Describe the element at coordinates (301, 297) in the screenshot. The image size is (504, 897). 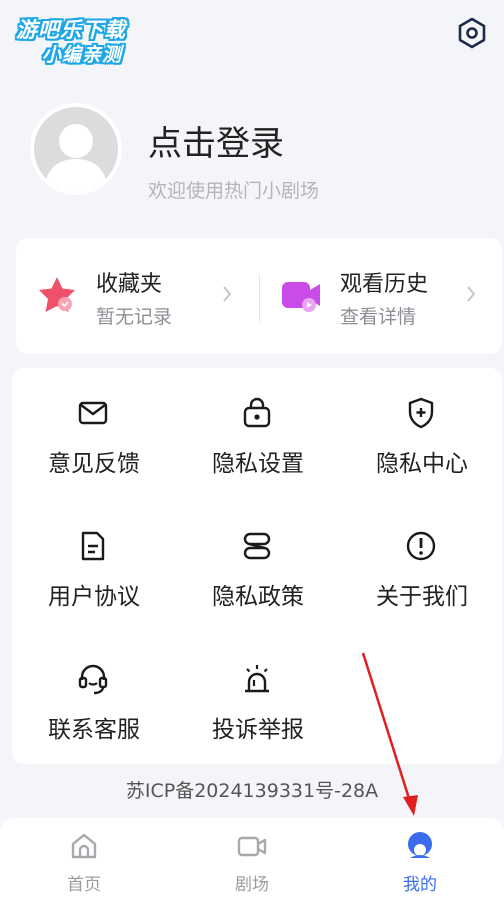
I see `video-icon` at that location.